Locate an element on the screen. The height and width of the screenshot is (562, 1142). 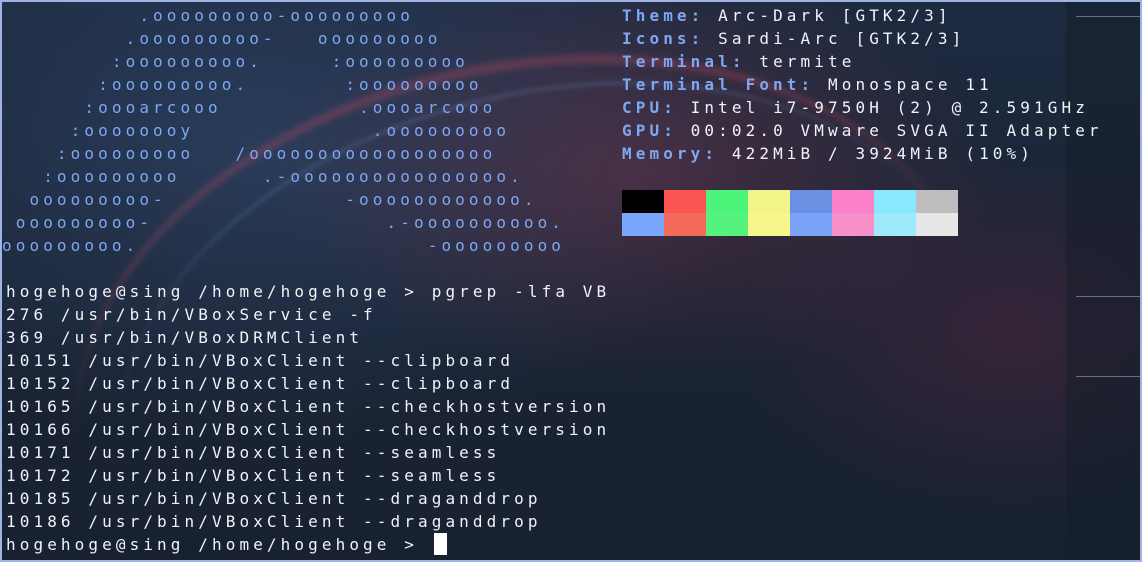
logo-line: ooooooooo. -ooooooooo is located at coordinates (284, 245).